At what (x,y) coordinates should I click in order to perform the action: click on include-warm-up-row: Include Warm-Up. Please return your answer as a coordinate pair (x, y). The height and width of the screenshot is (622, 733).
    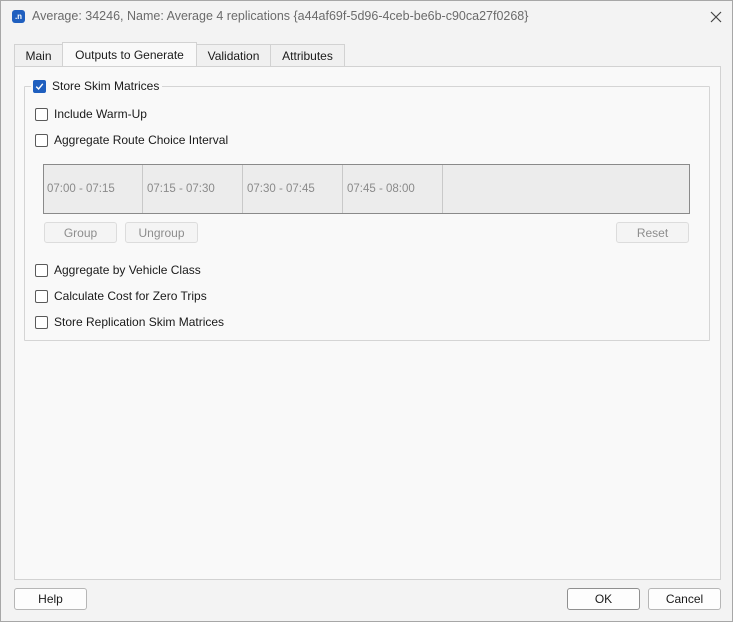
    Looking at the image, I should click on (91, 114).